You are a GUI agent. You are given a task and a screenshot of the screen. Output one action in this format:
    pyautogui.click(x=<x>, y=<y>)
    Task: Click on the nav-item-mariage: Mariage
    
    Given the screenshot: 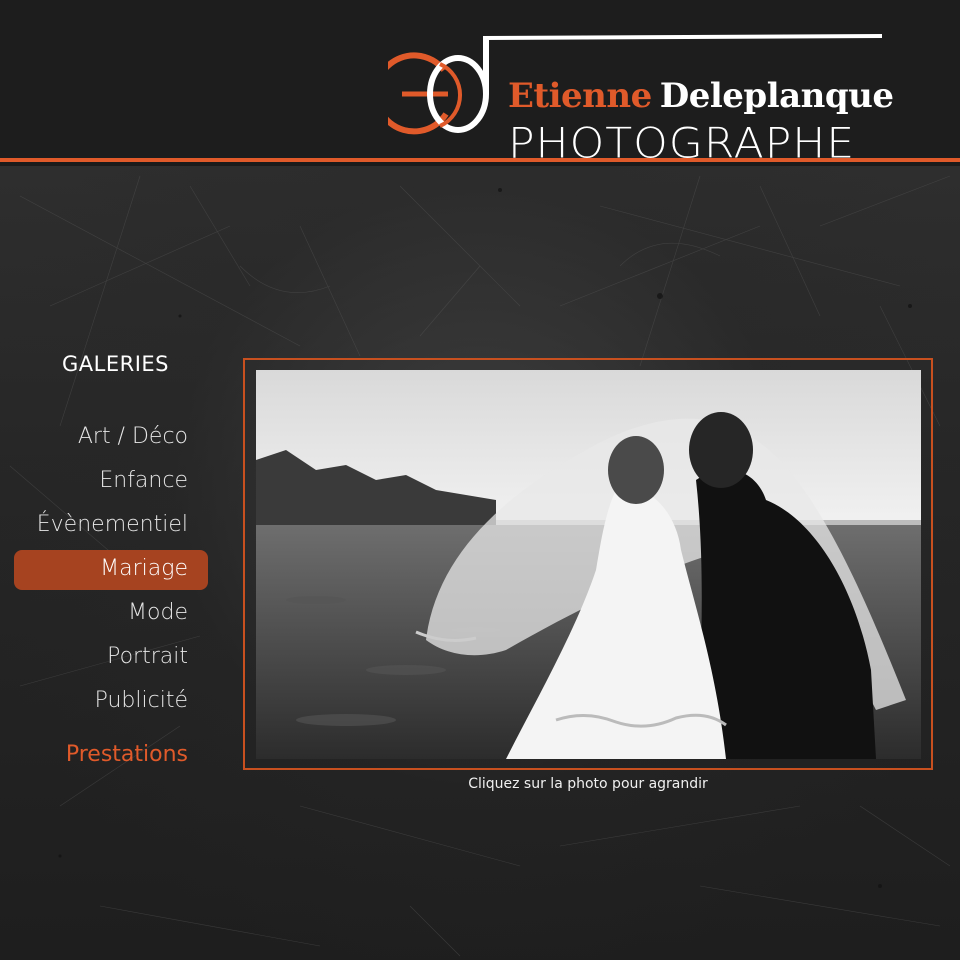 What is the action you would take?
    pyautogui.click(x=111, y=570)
    